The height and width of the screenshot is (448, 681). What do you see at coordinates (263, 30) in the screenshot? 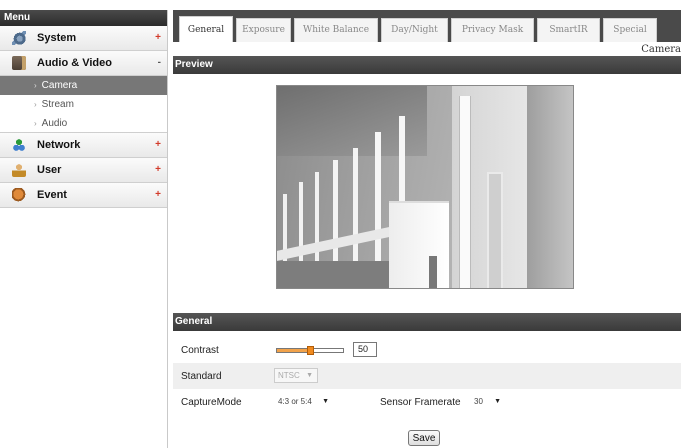
I see `tab-exposure: Exposure` at bounding box center [263, 30].